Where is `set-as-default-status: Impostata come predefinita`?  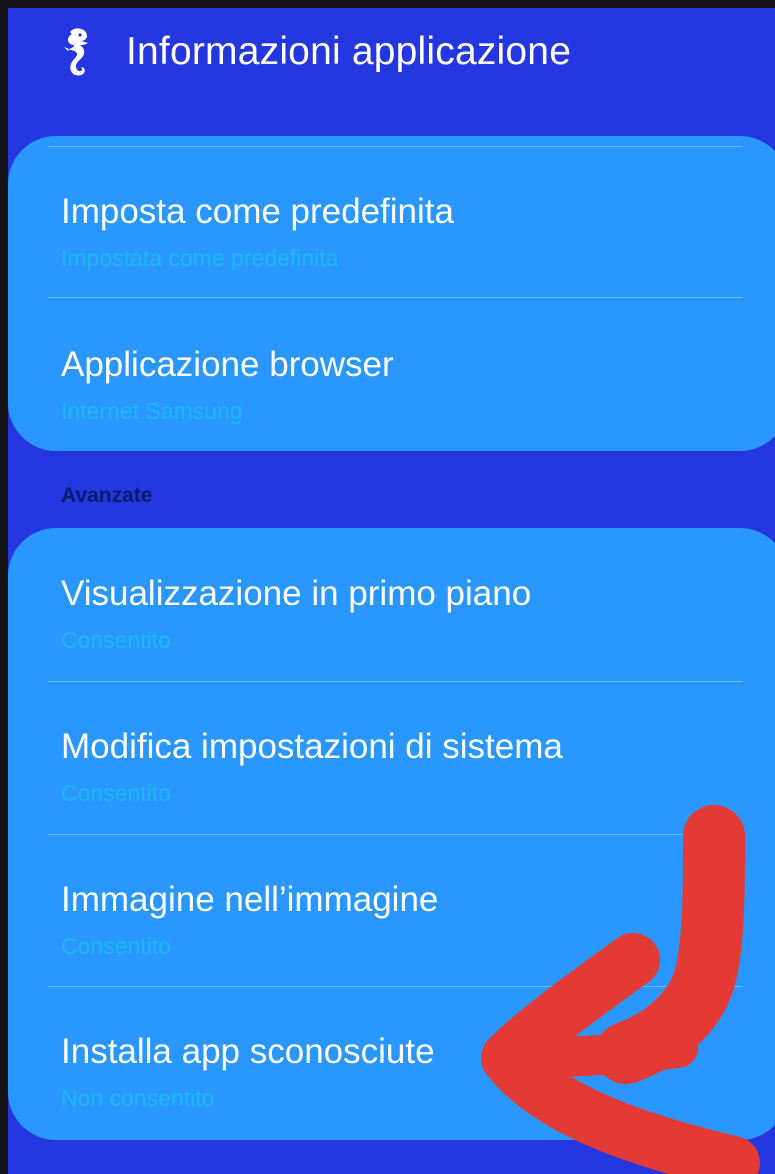
set-as-default-status: Impostata come predefinita is located at coordinates (200, 258).